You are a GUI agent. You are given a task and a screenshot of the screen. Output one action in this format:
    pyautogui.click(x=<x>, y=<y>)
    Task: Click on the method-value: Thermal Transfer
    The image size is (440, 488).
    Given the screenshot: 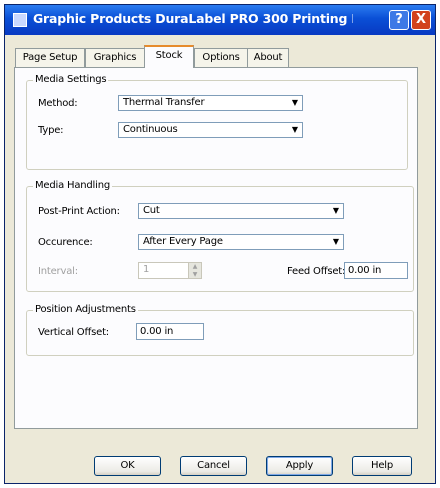 What is the action you would take?
    pyautogui.click(x=164, y=102)
    